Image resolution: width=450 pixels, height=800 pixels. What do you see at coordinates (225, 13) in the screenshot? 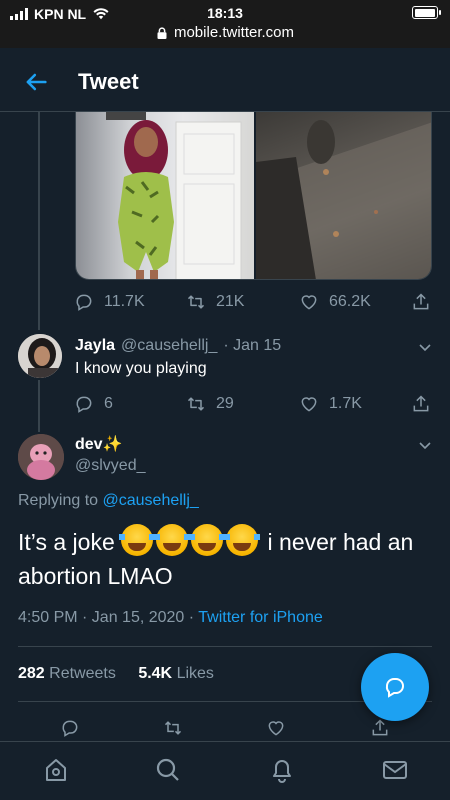
I see `clock: 18:13` at bounding box center [225, 13].